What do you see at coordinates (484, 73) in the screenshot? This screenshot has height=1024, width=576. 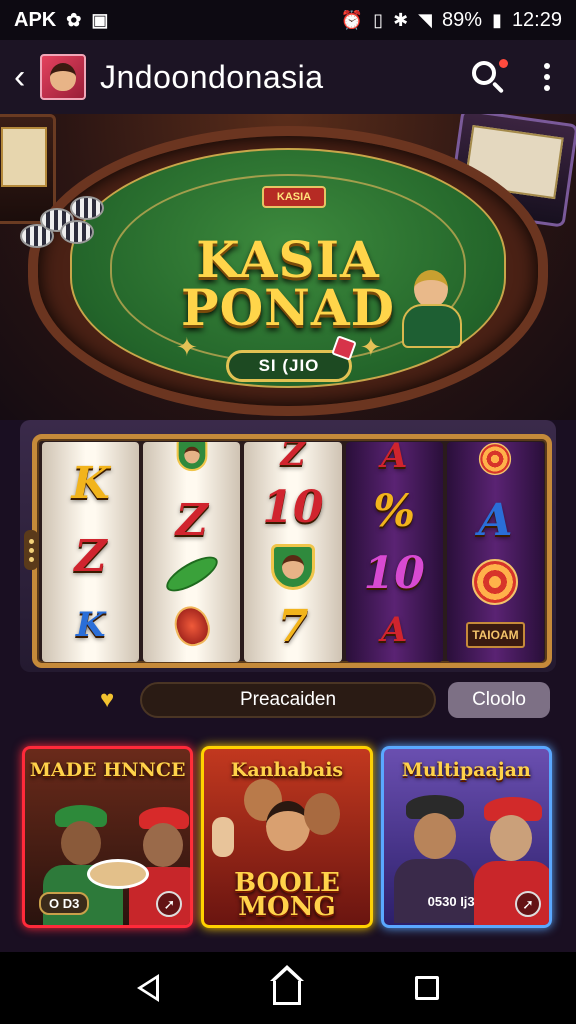 I see `search-icon` at bounding box center [484, 73].